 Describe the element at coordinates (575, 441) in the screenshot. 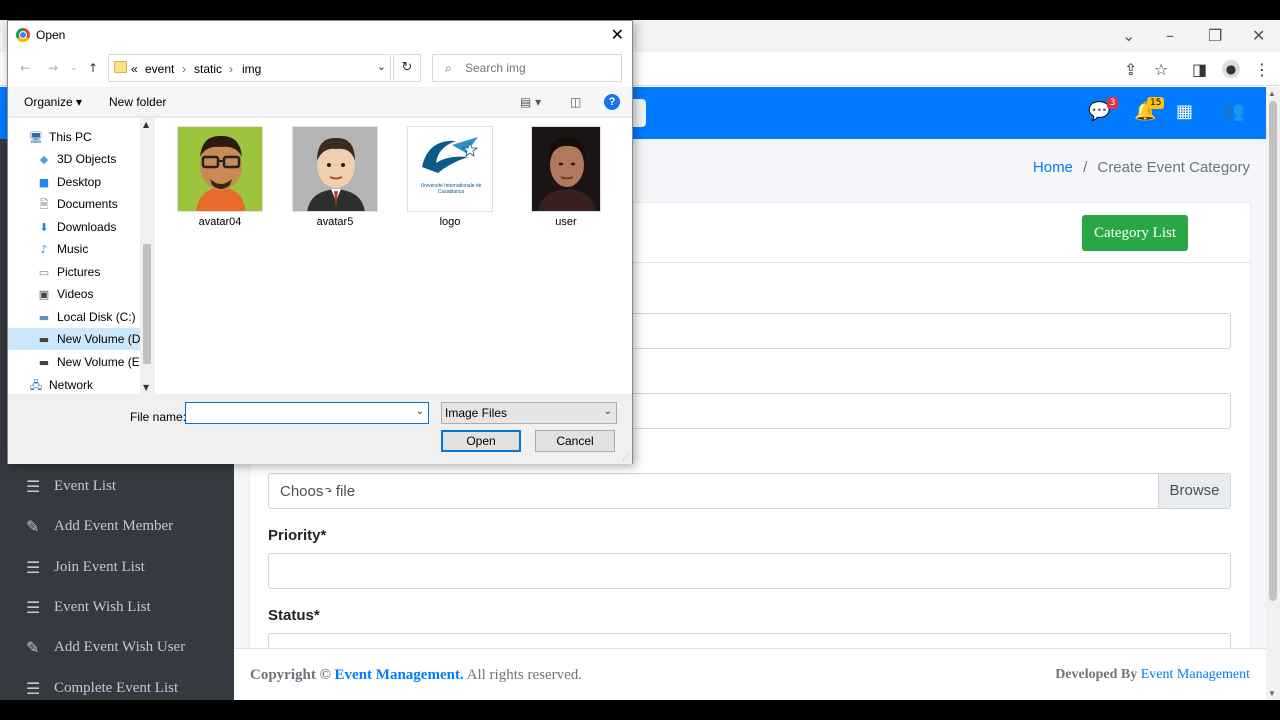

I see `cancel-button: Cancel` at that location.